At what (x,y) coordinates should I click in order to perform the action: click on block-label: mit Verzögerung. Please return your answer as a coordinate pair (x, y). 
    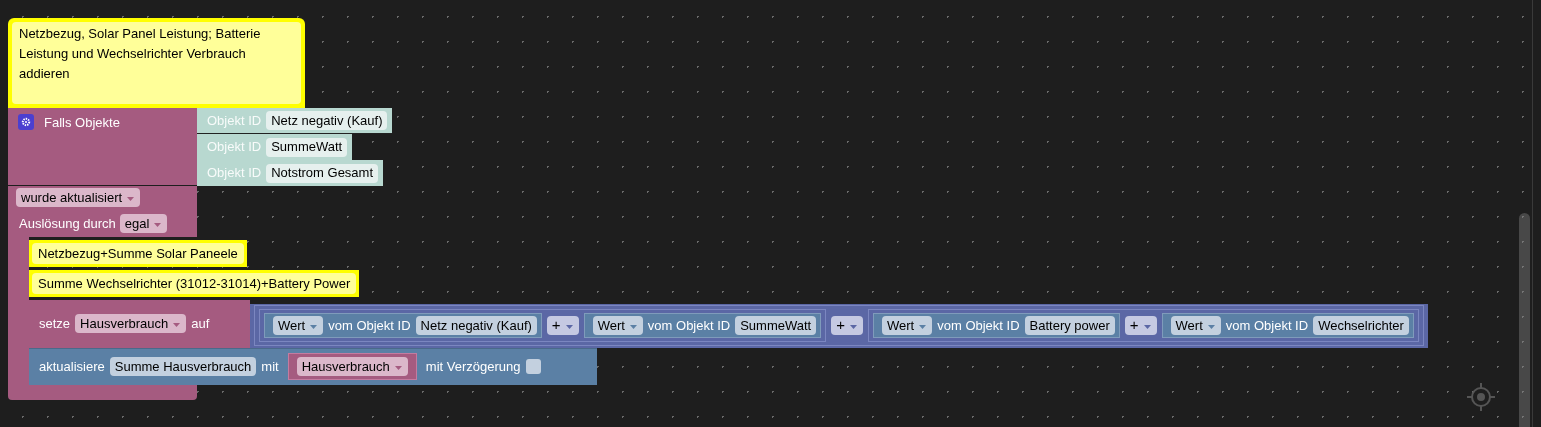
    Looking at the image, I should click on (473, 366).